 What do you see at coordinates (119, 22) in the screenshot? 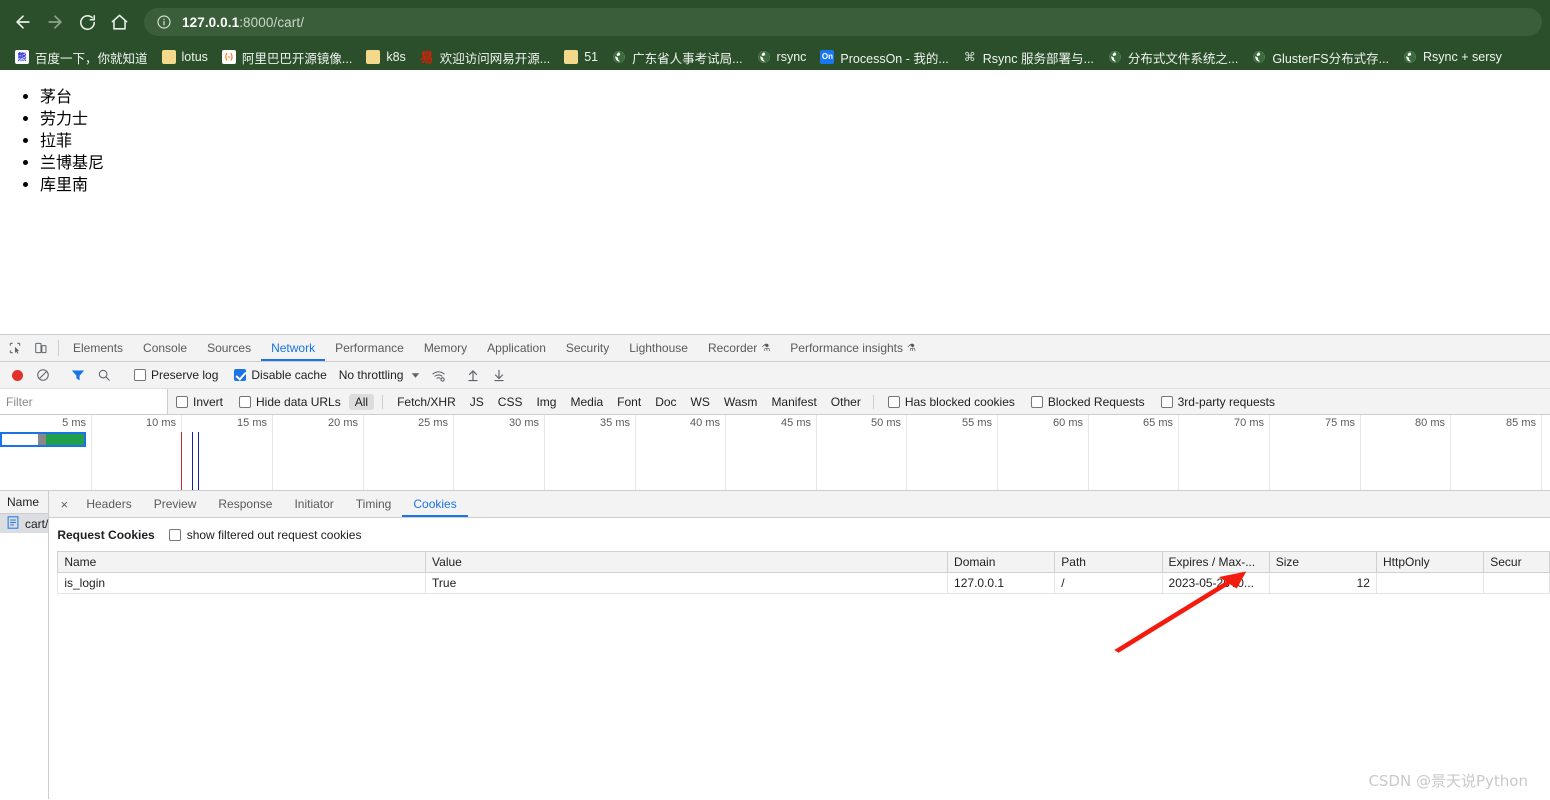
I see `home-button` at bounding box center [119, 22].